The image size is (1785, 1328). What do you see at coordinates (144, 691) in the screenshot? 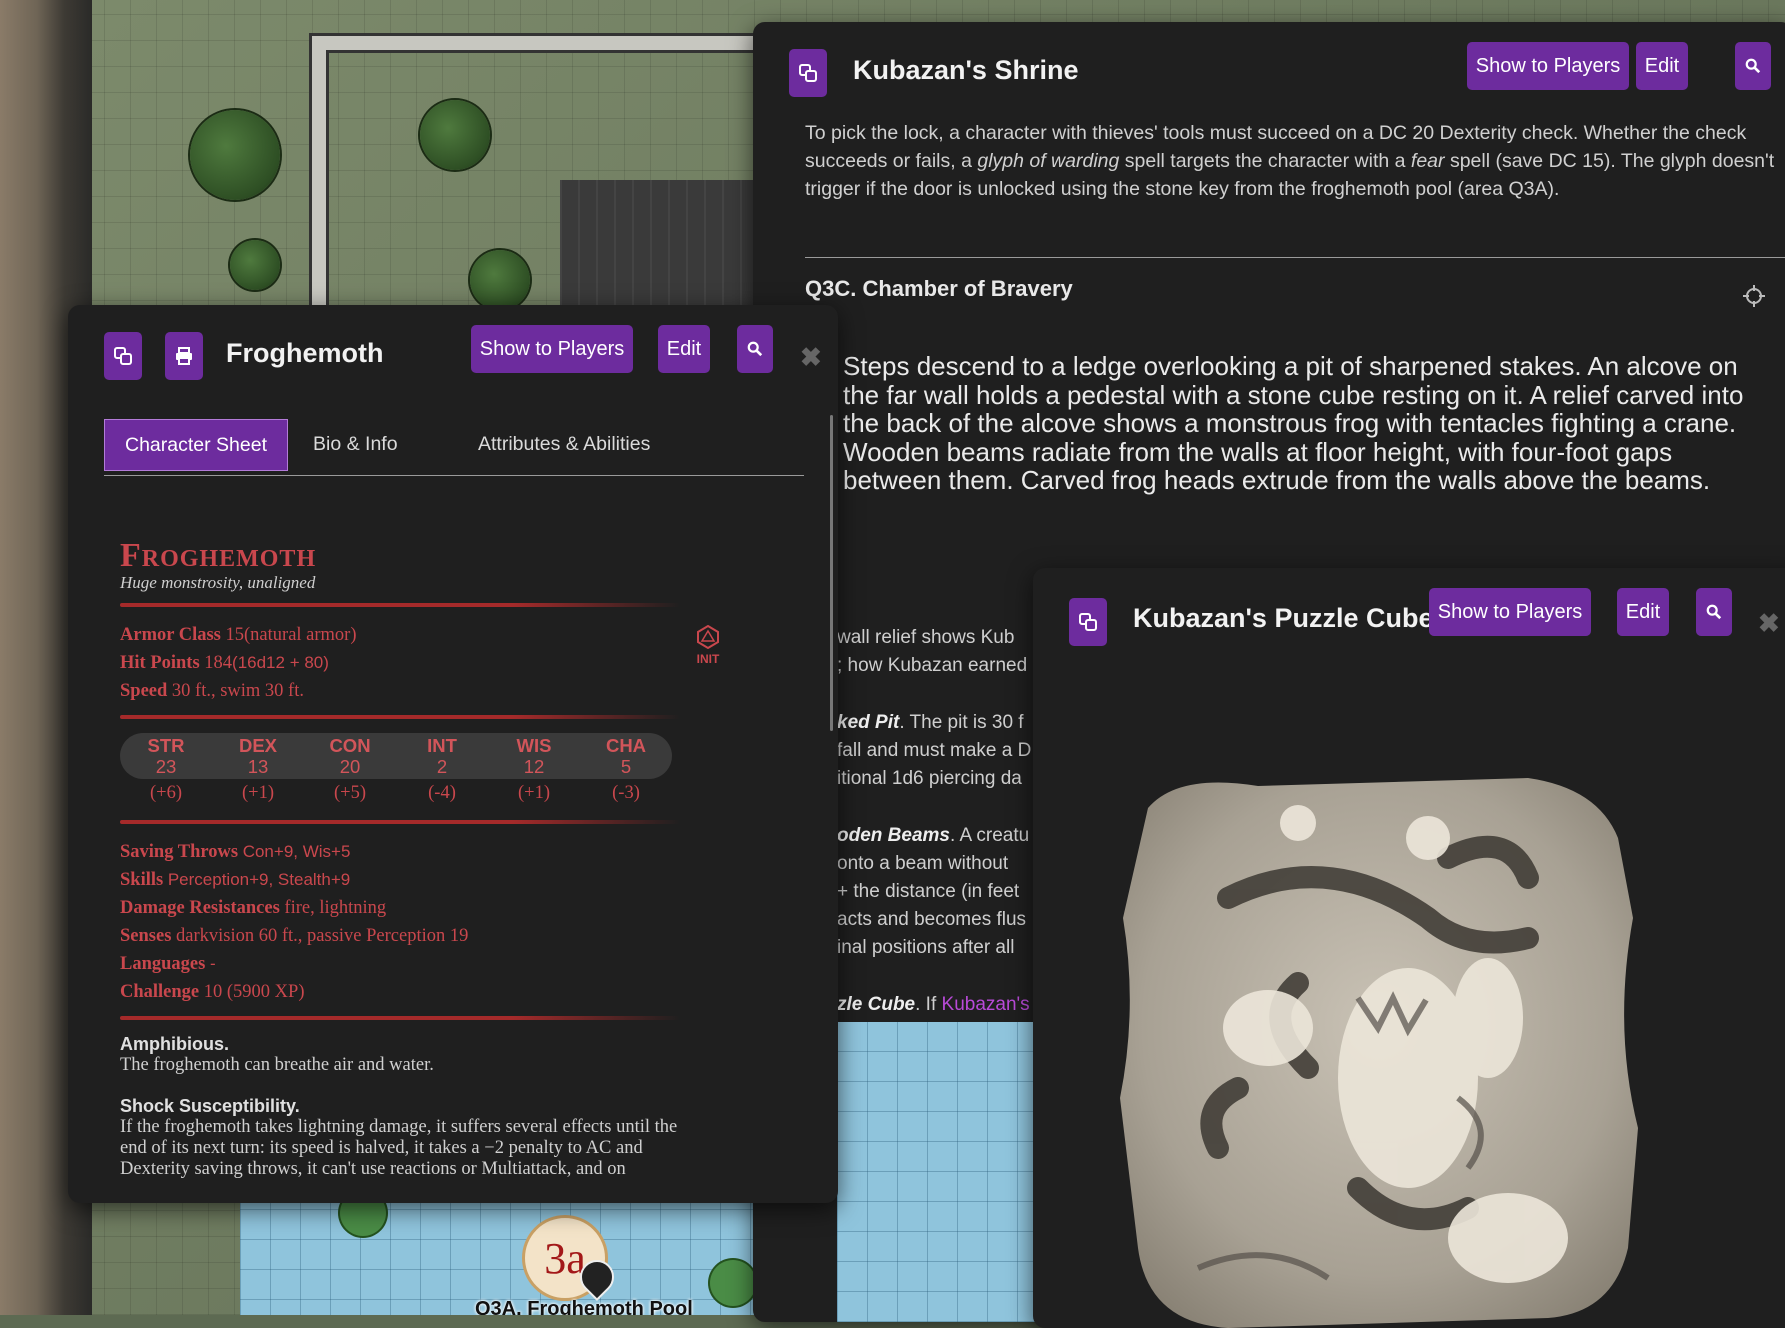
I see `prop-label: Speed` at bounding box center [144, 691].